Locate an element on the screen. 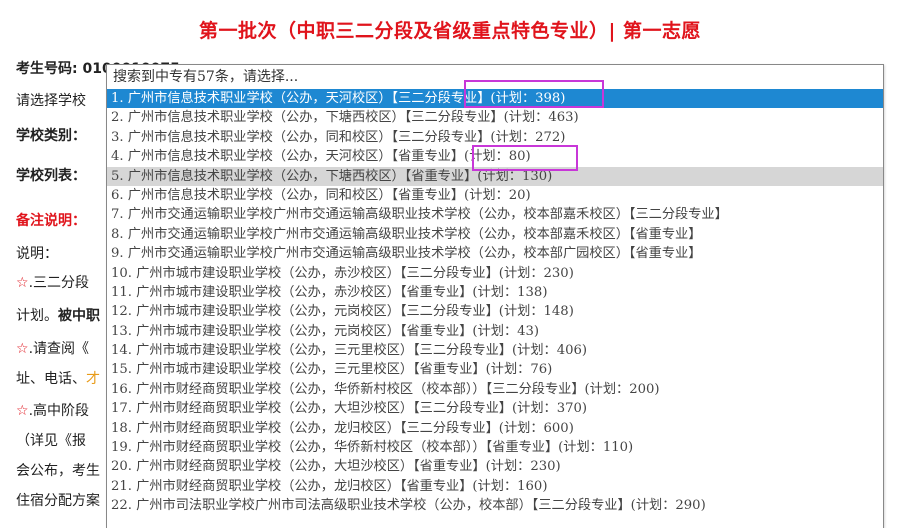  dropdown-item: 5. 广州市信息技术职业学校（公办，下塘西校区）【省重专业】(计划：130) is located at coordinates (495, 176).